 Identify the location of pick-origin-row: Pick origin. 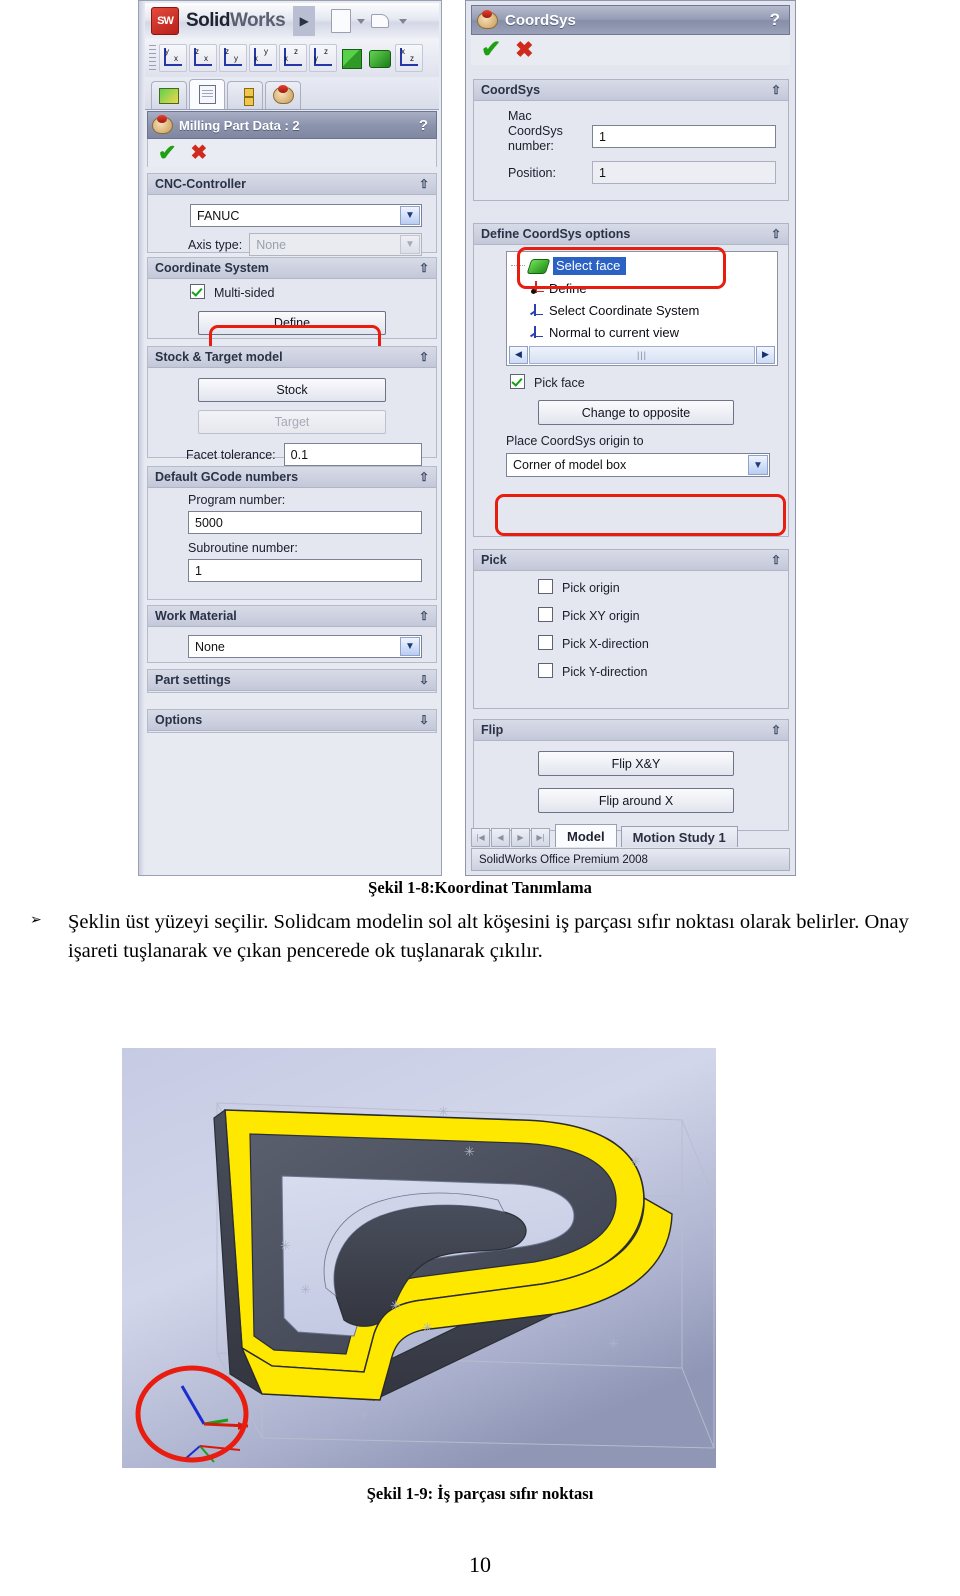
(658, 588).